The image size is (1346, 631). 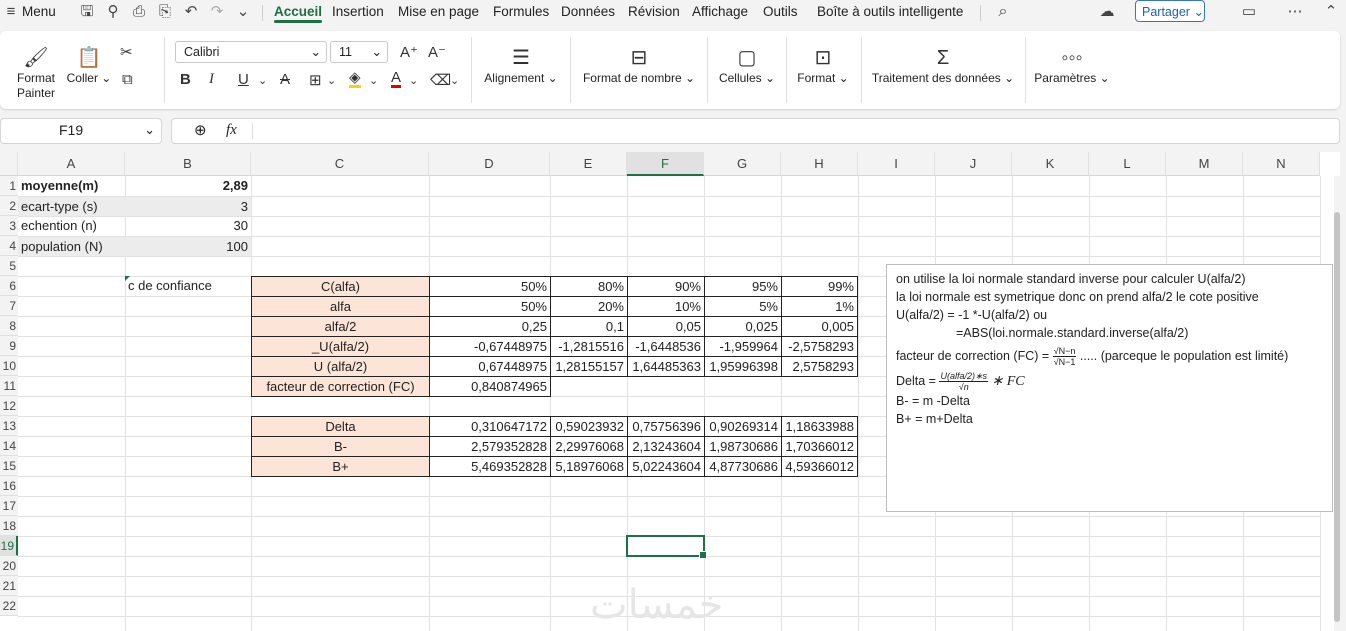 What do you see at coordinates (973, 164) in the screenshot?
I see `column-header-j: J` at bounding box center [973, 164].